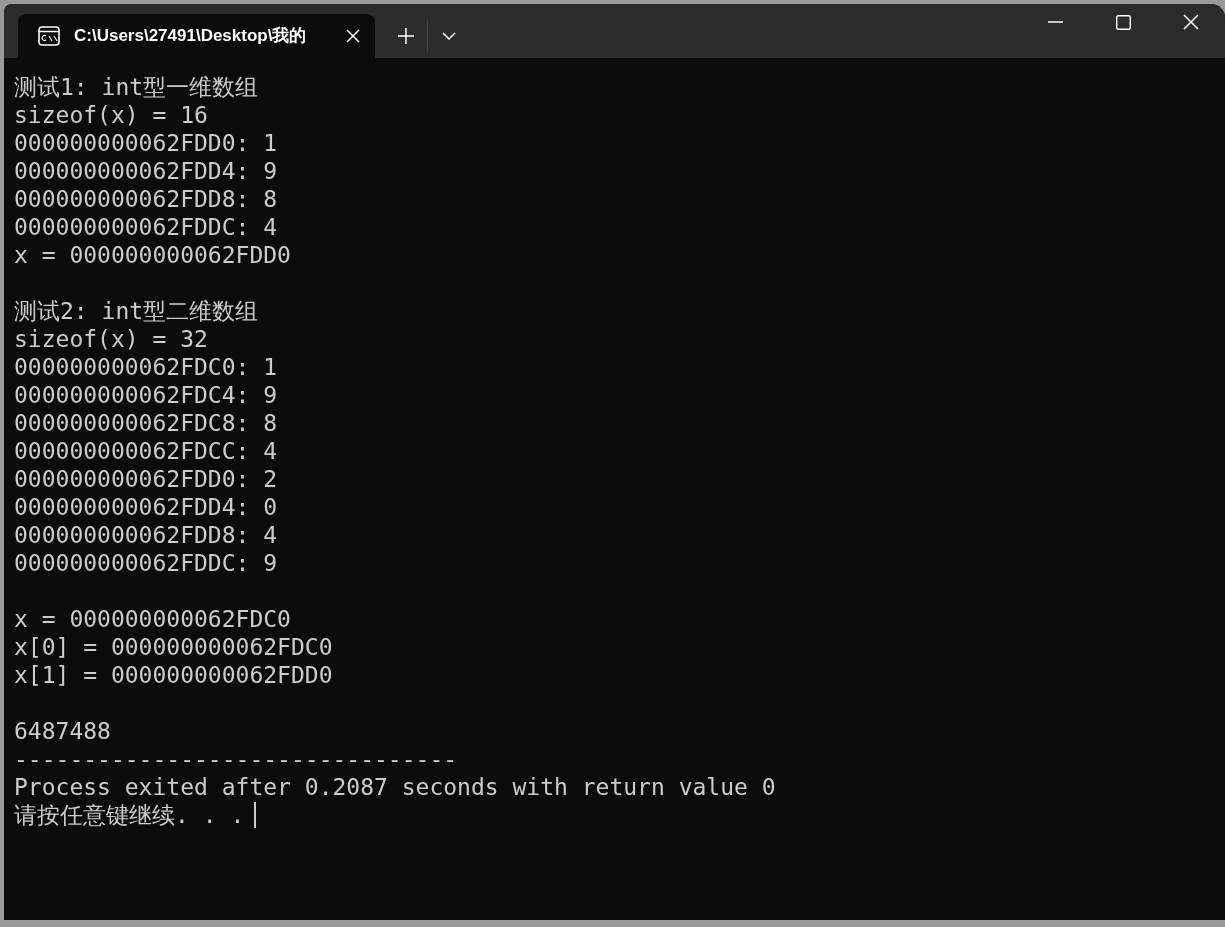 The width and height of the screenshot is (1225, 927). I want to click on output-line: 000000000062FDCC: 4, so click(146, 451).